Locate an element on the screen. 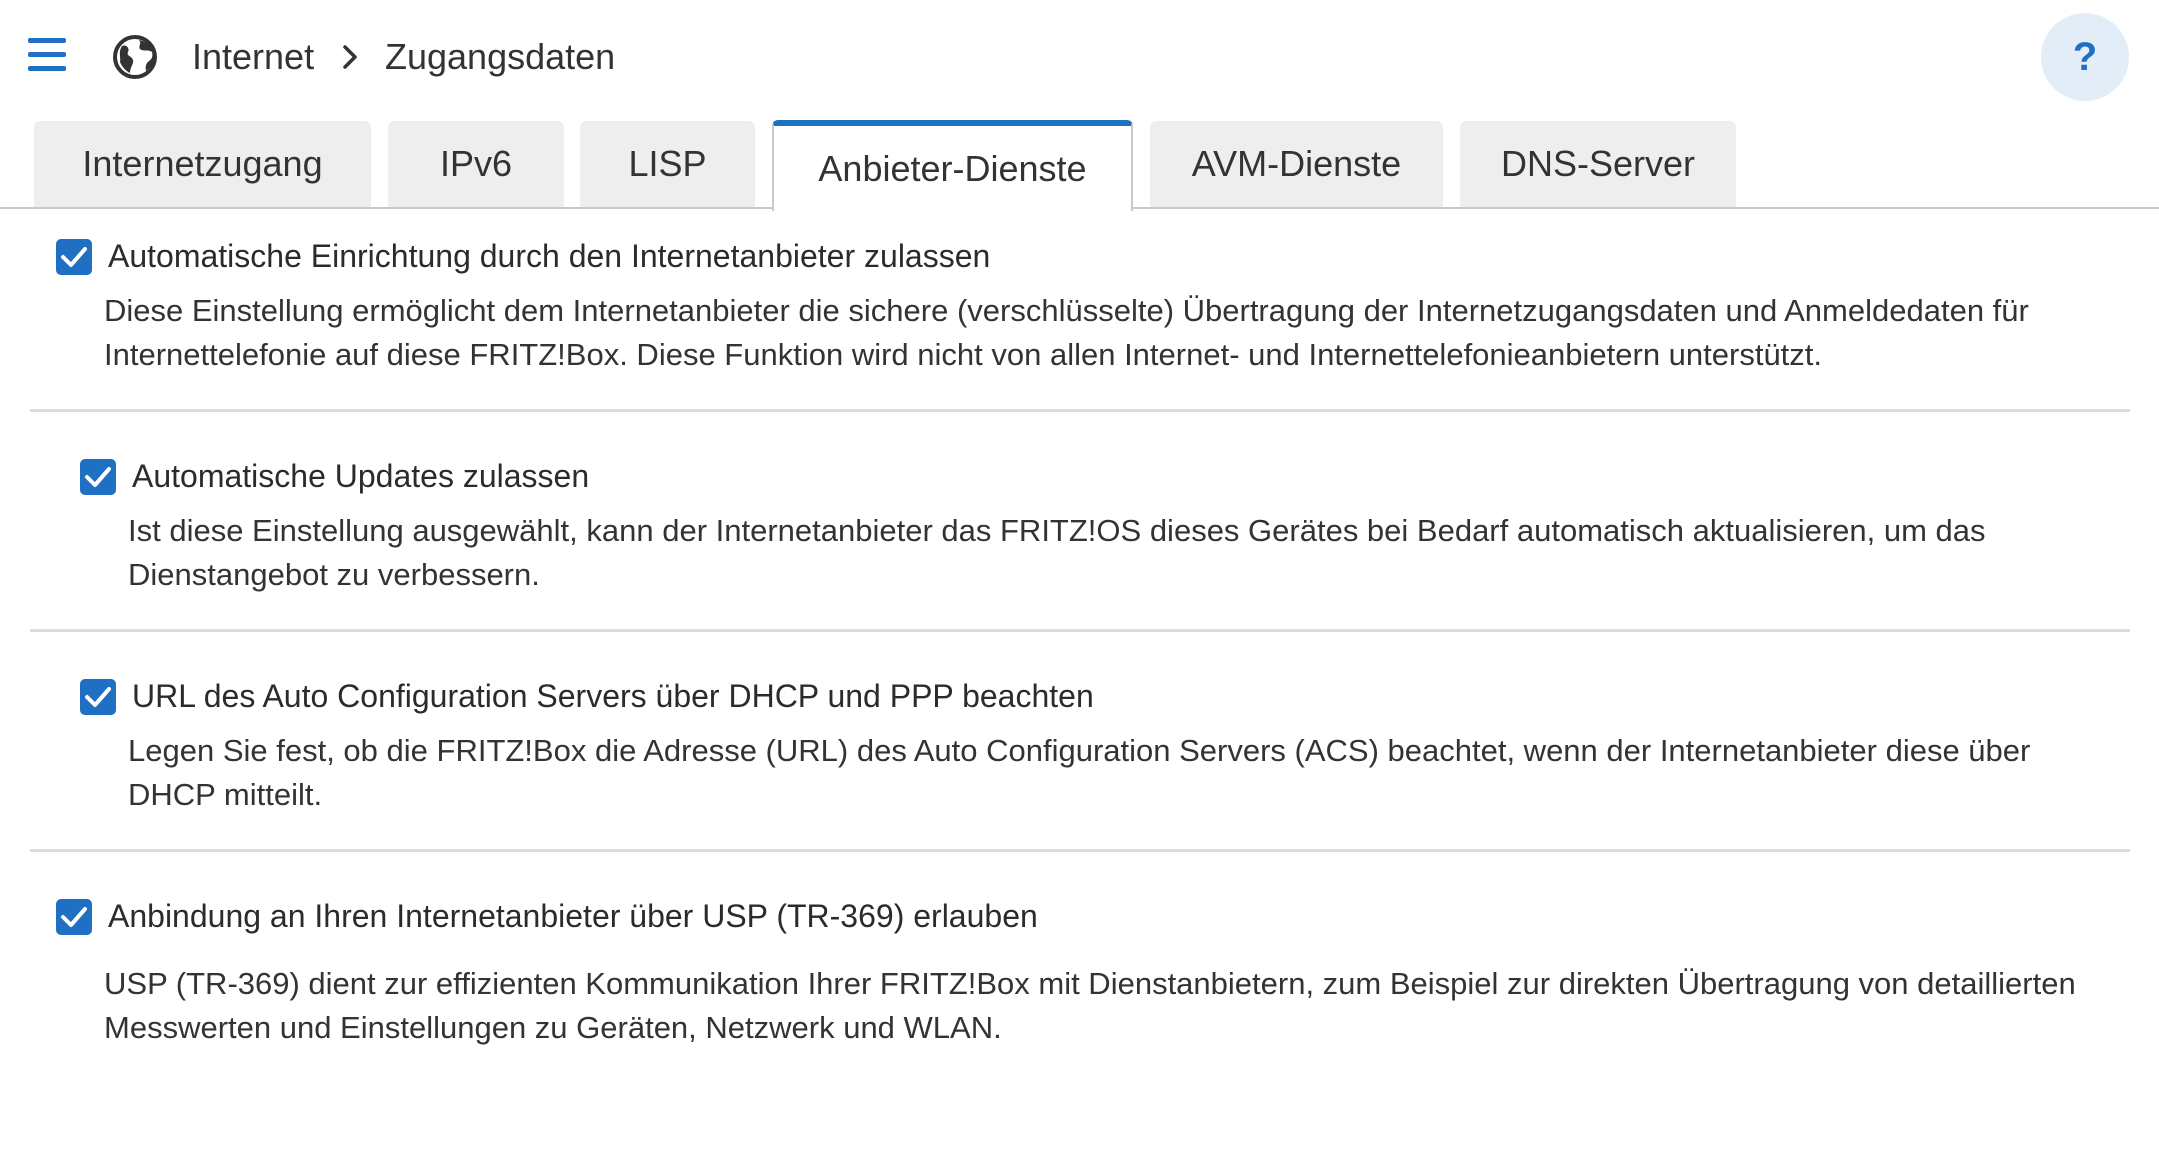 Image resolution: width=2159 pixels, height=1167 pixels. tab-lisp: LISP is located at coordinates (667, 164).